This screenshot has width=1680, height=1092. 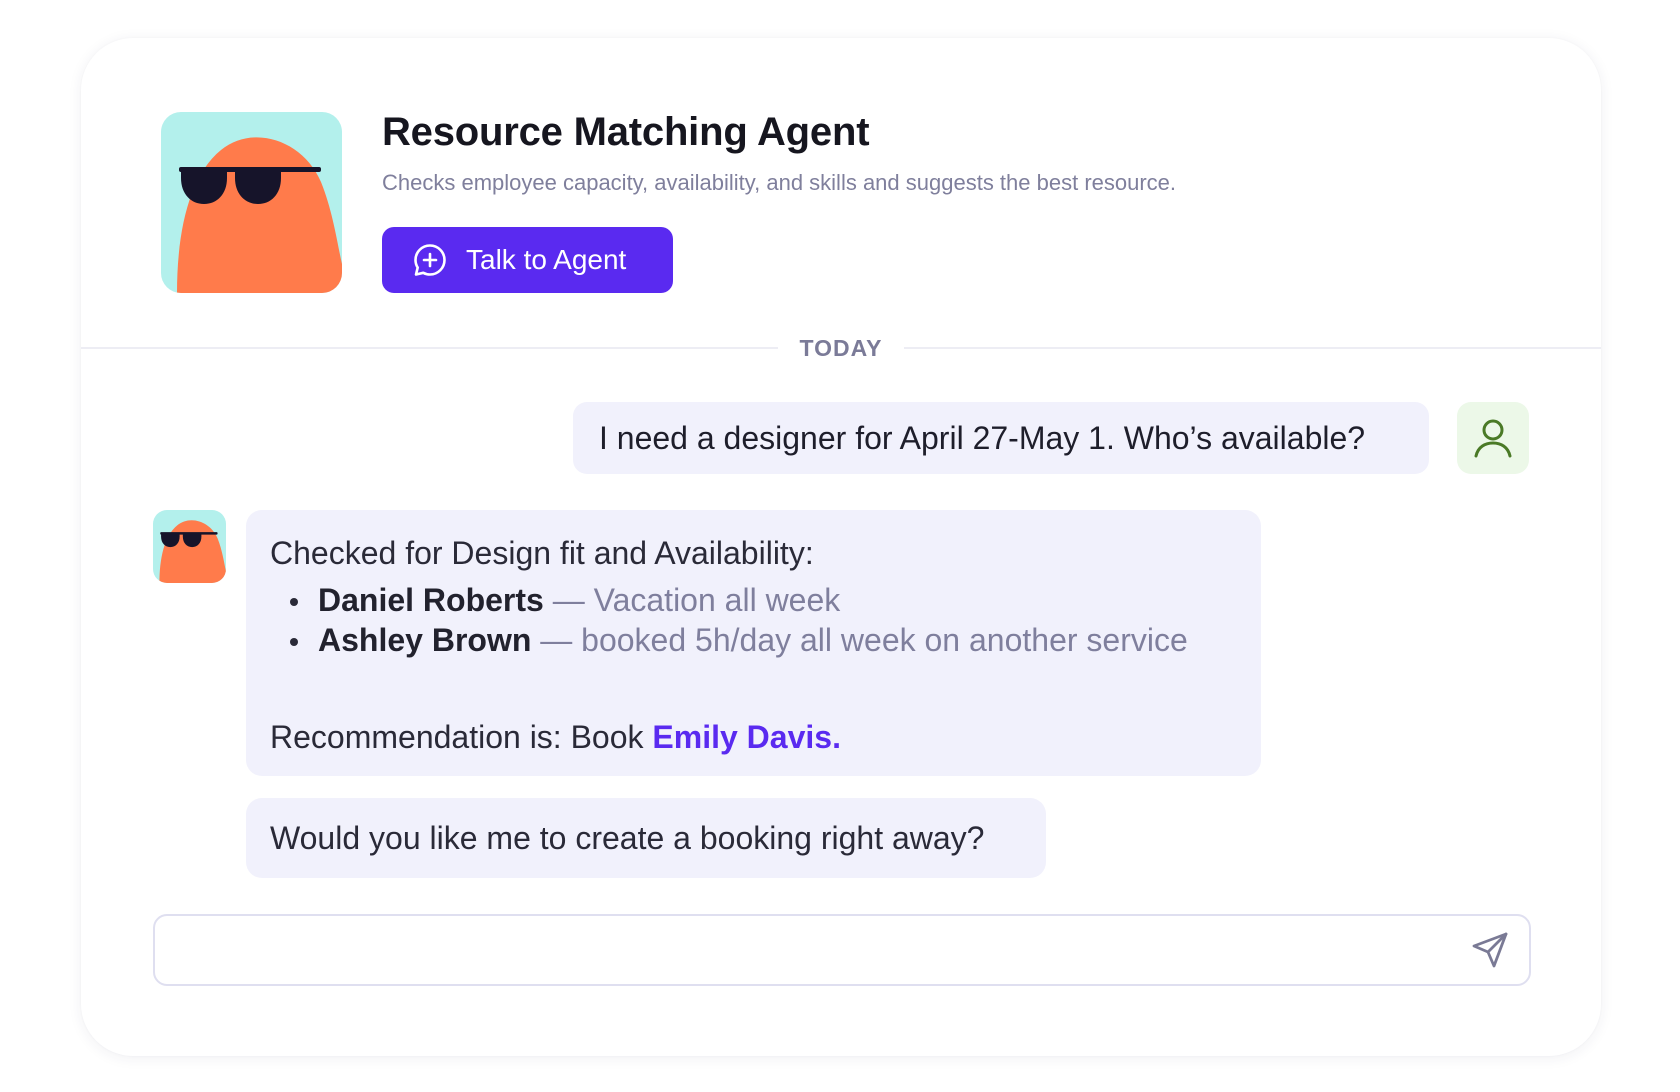 I want to click on message-input, so click(x=842, y=950).